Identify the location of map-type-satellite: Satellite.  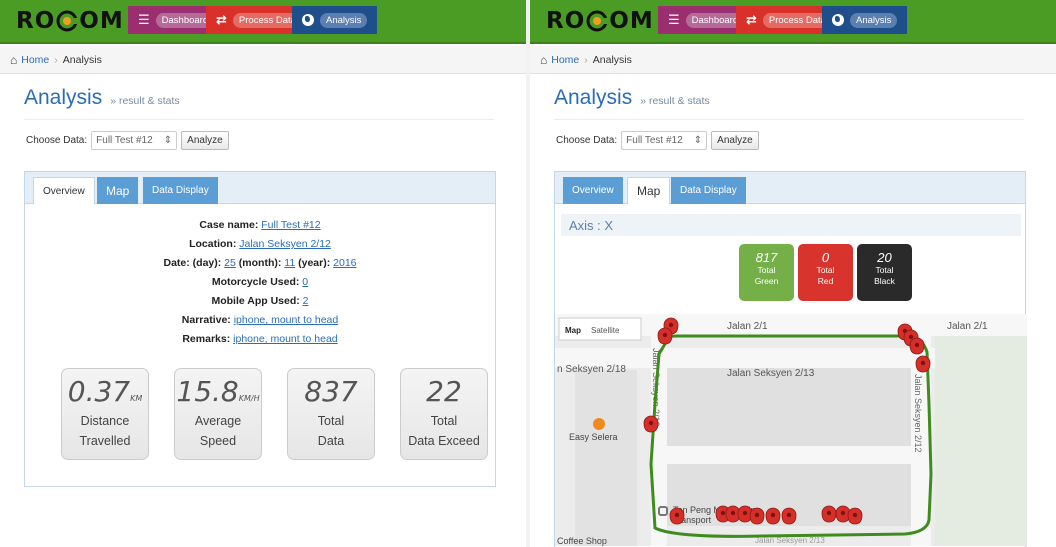
(605, 330).